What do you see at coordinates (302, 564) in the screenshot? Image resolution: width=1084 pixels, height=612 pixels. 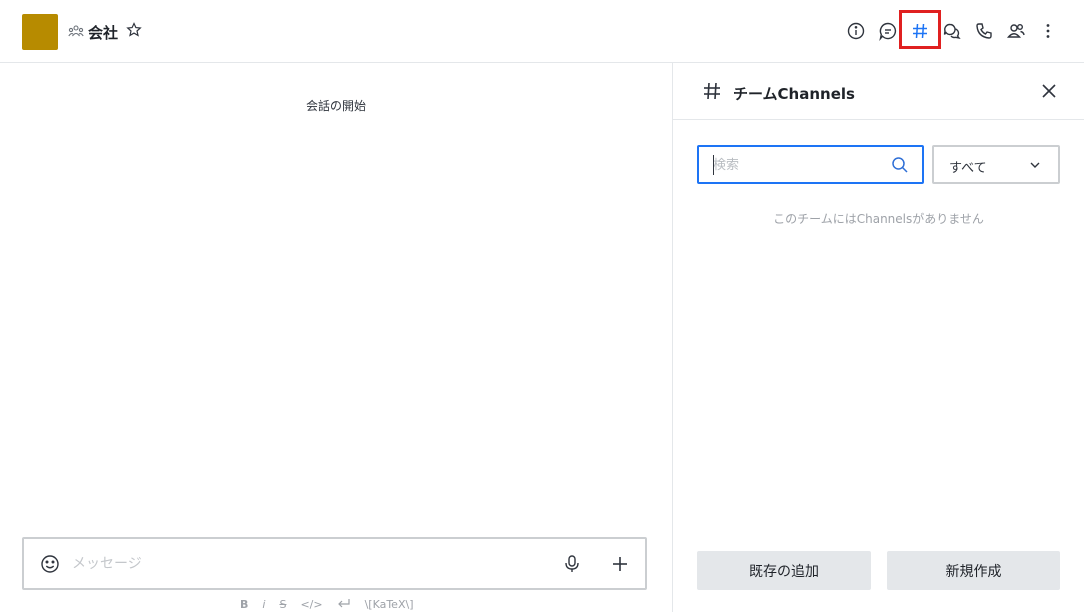 I see `message-input` at bounding box center [302, 564].